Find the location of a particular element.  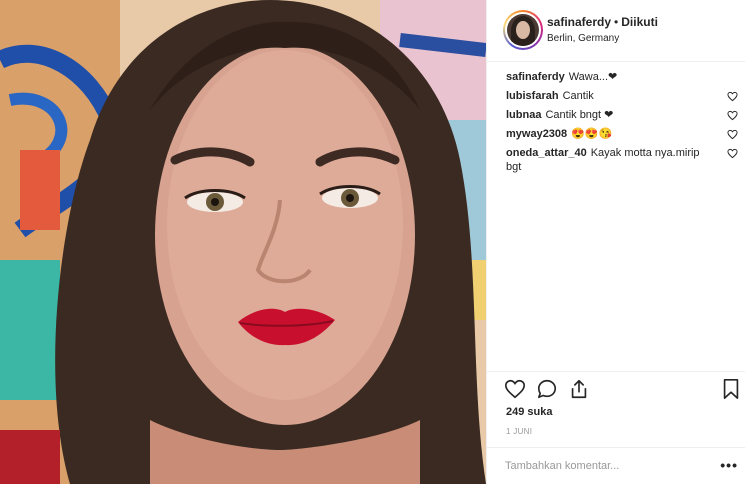

header-title-line: safinaferdy • Diikuti is located at coordinates (602, 22).